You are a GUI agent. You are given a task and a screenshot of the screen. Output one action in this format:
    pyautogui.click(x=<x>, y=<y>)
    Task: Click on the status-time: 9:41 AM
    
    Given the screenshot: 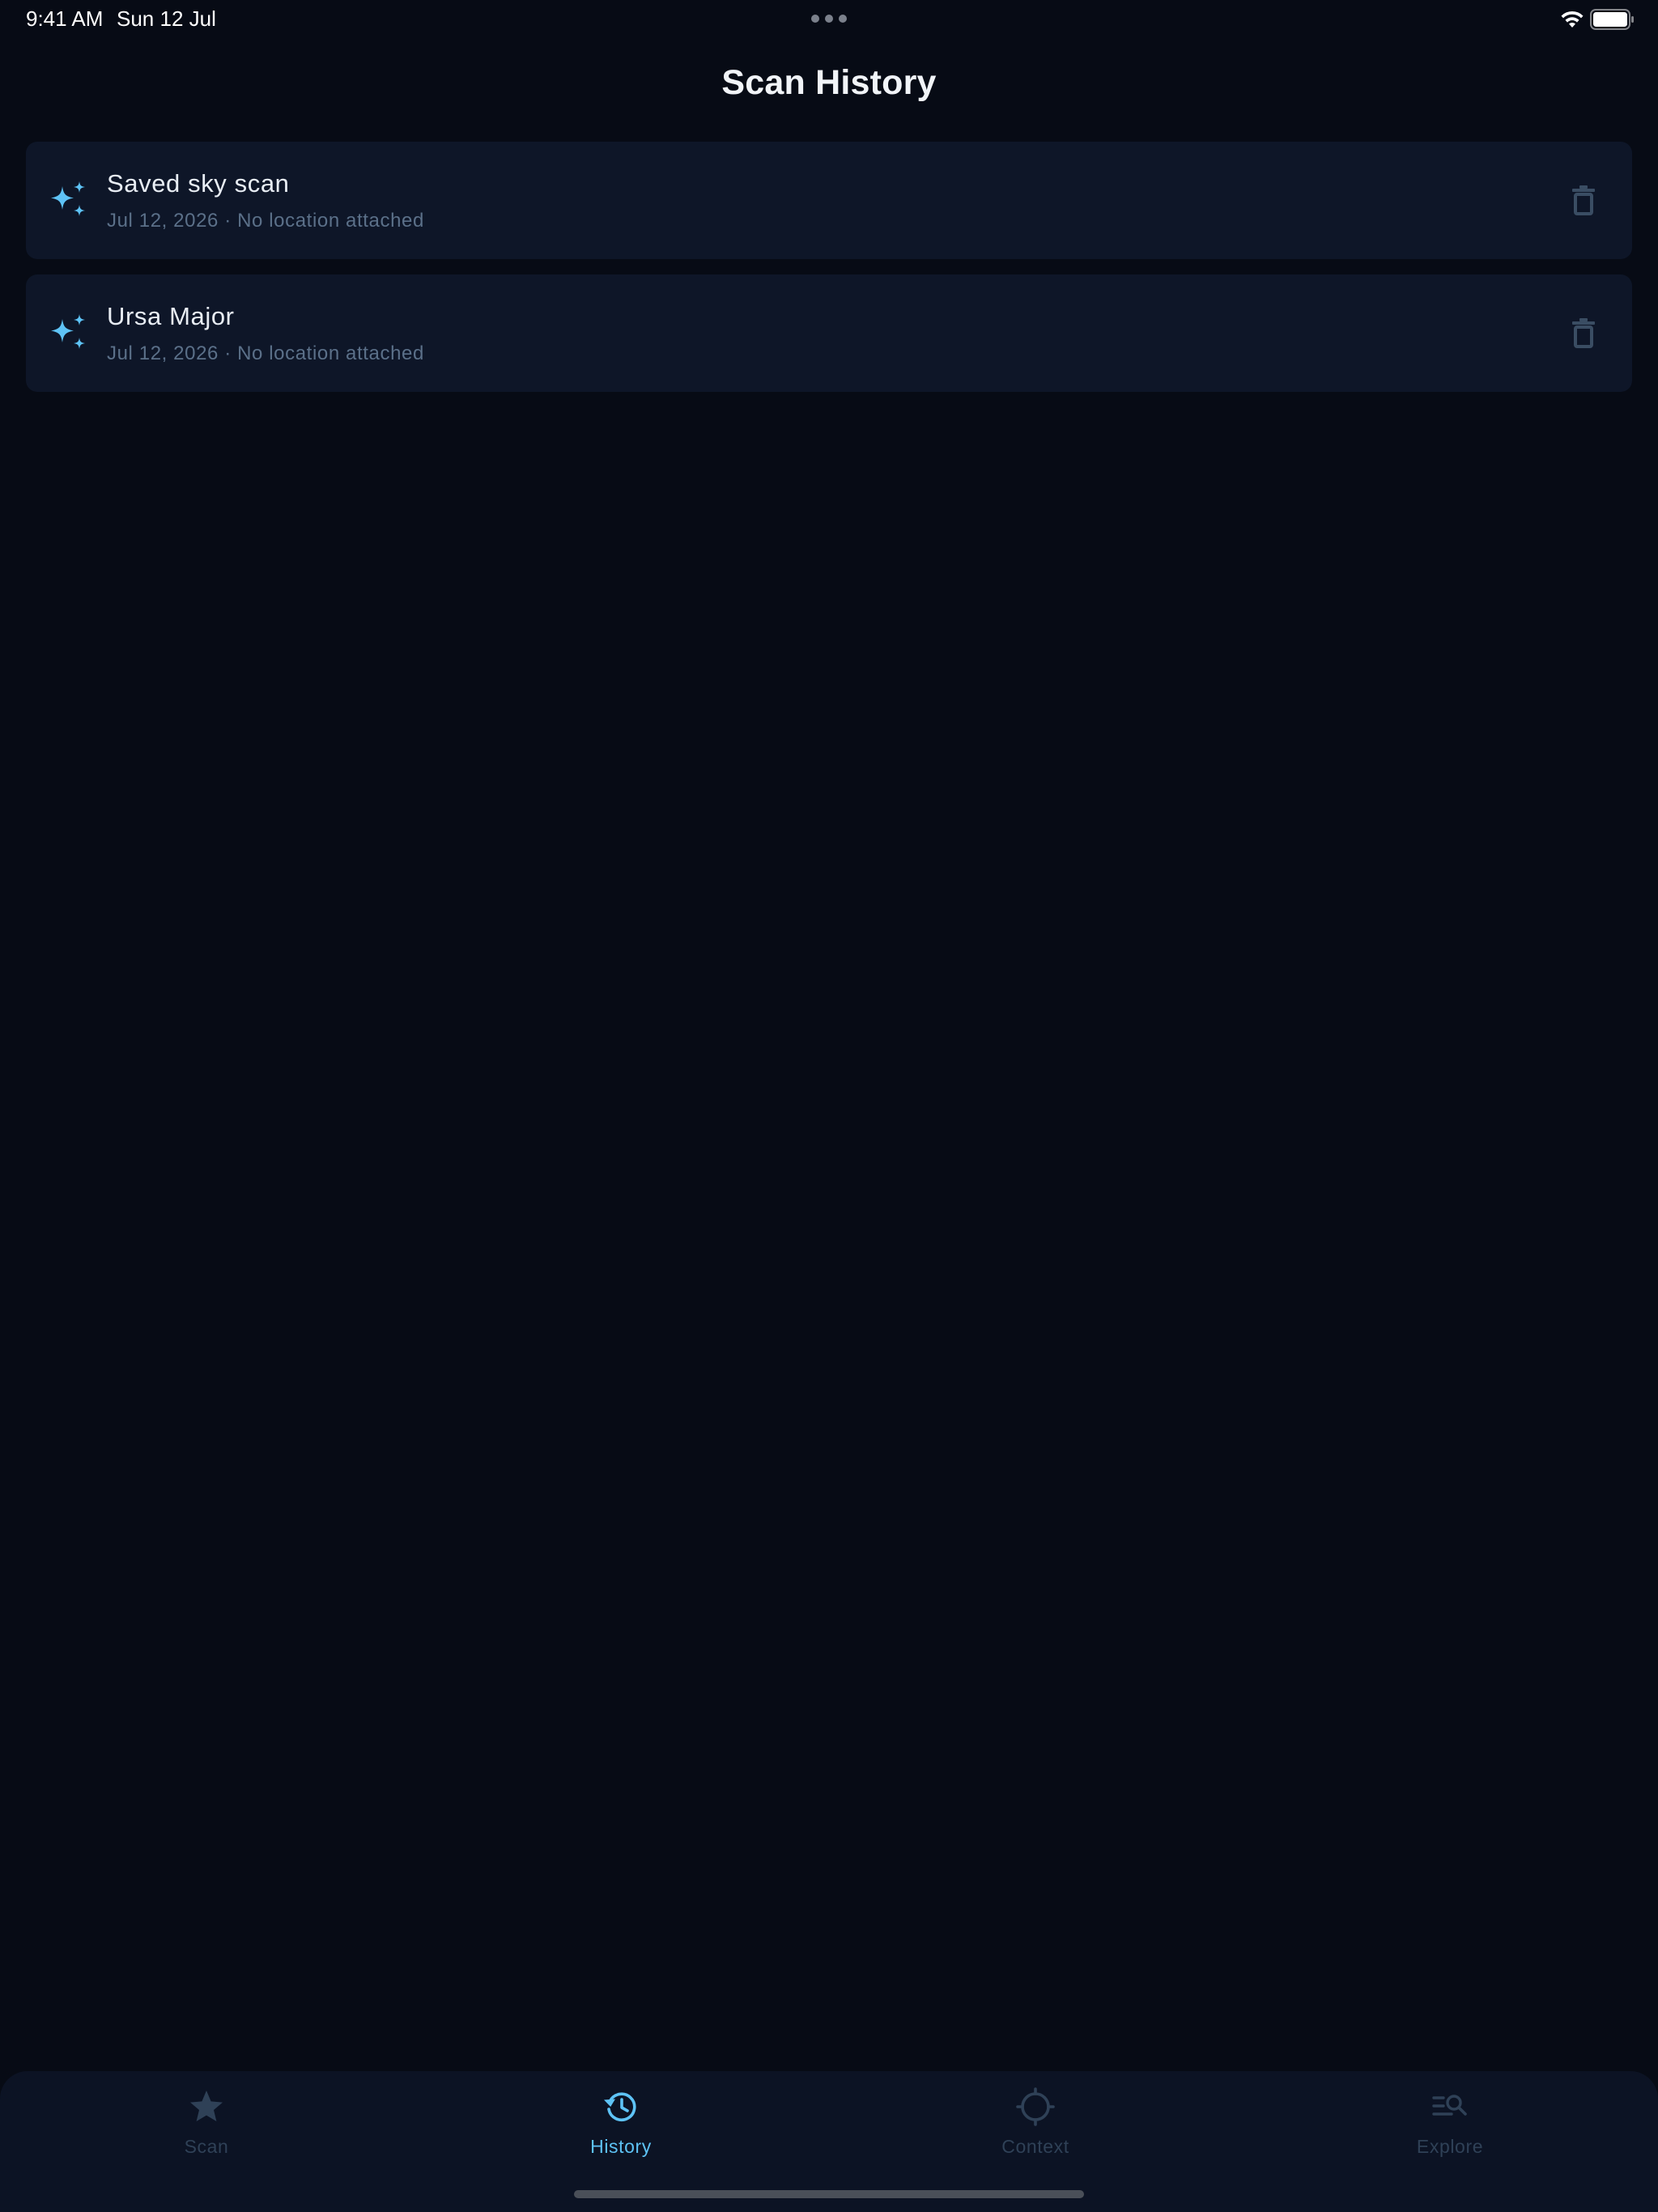 What is the action you would take?
    pyautogui.click(x=65, y=19)
    